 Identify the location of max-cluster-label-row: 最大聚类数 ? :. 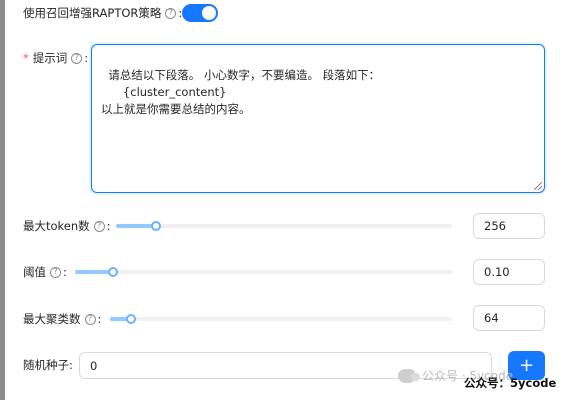
(64, 319).